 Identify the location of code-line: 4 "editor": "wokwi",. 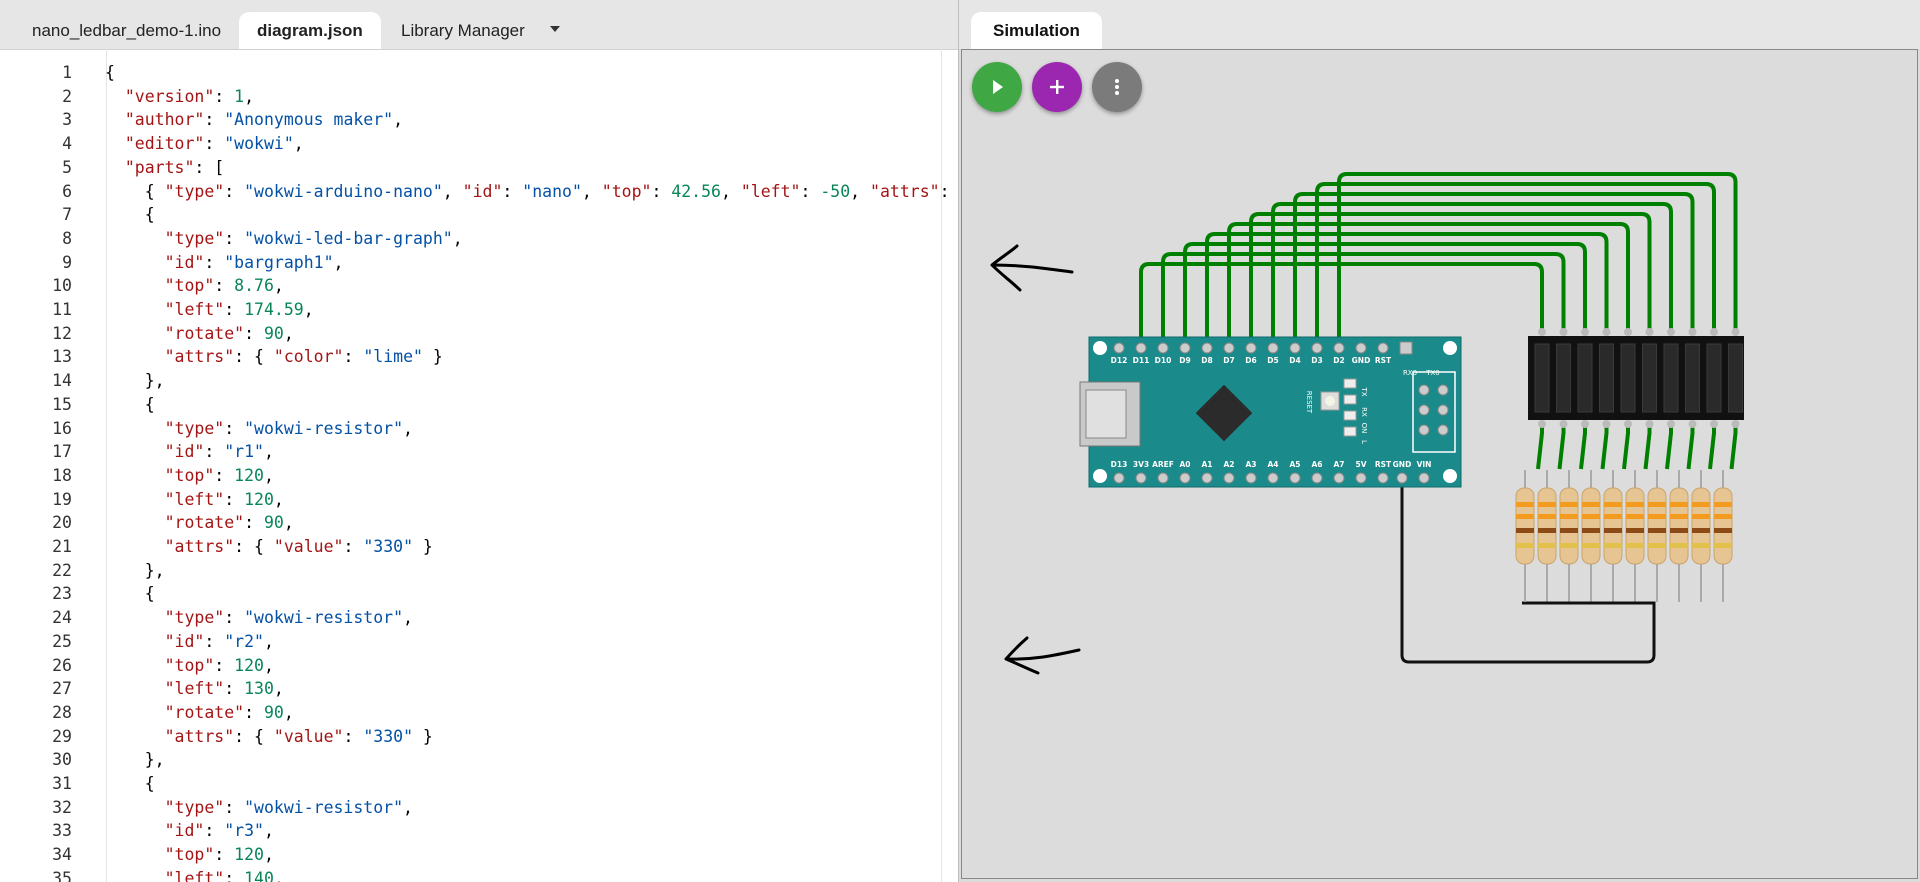
(475, 143).